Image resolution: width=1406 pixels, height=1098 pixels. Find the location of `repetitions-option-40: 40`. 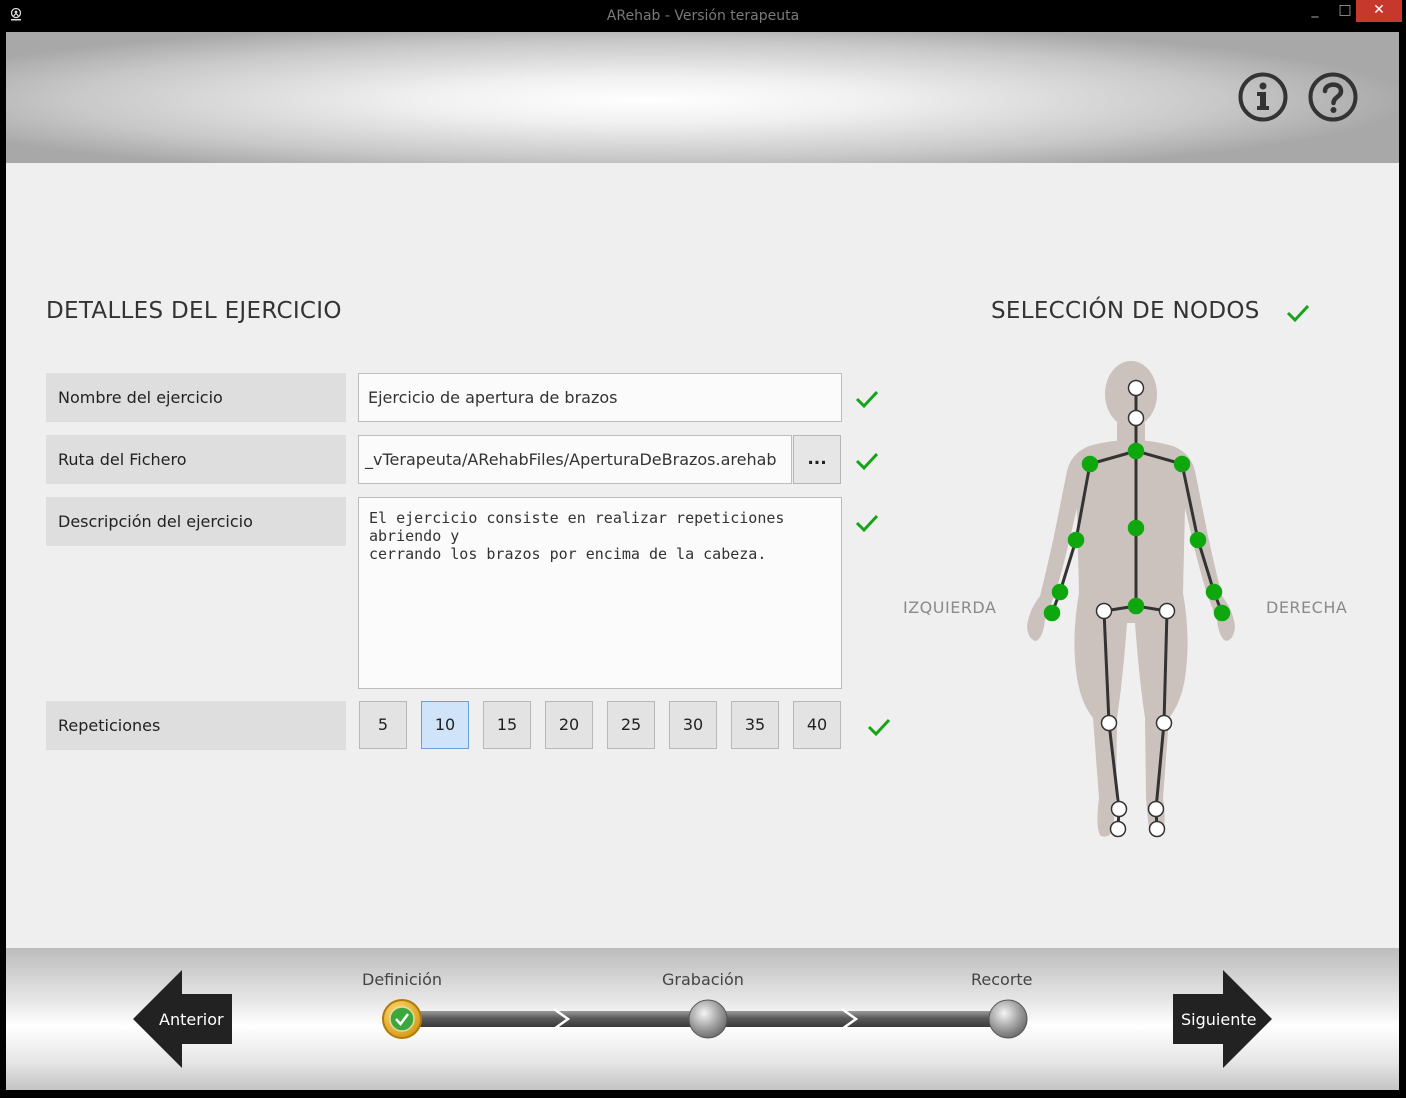

repetitions-option-40: 40 is located at coordinates (817, 725).